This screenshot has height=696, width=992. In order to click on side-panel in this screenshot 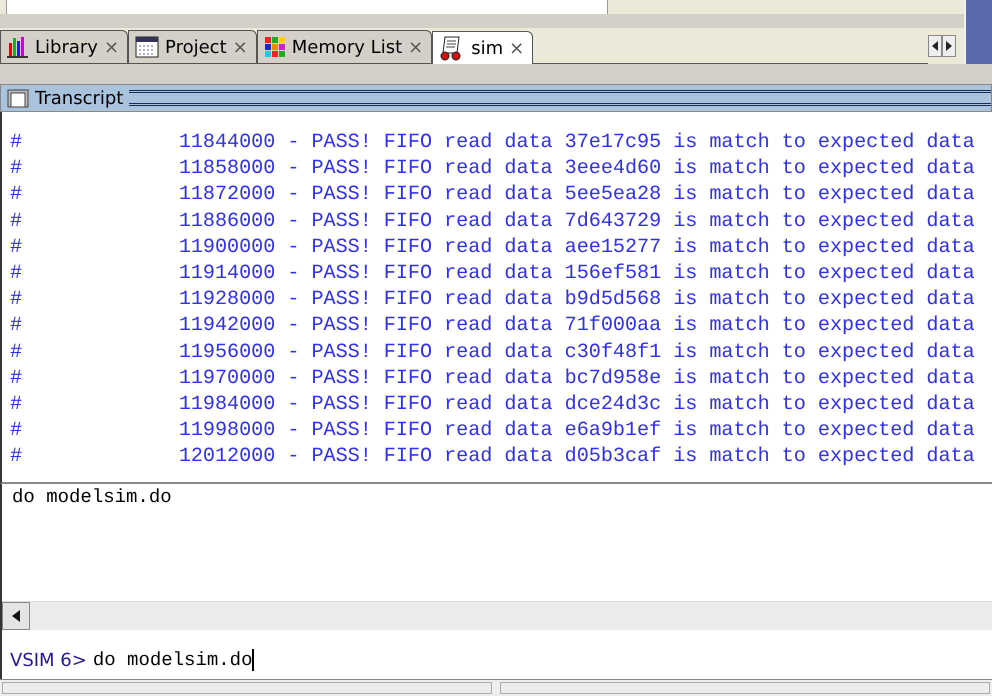, I will do `click(978, 32)`.